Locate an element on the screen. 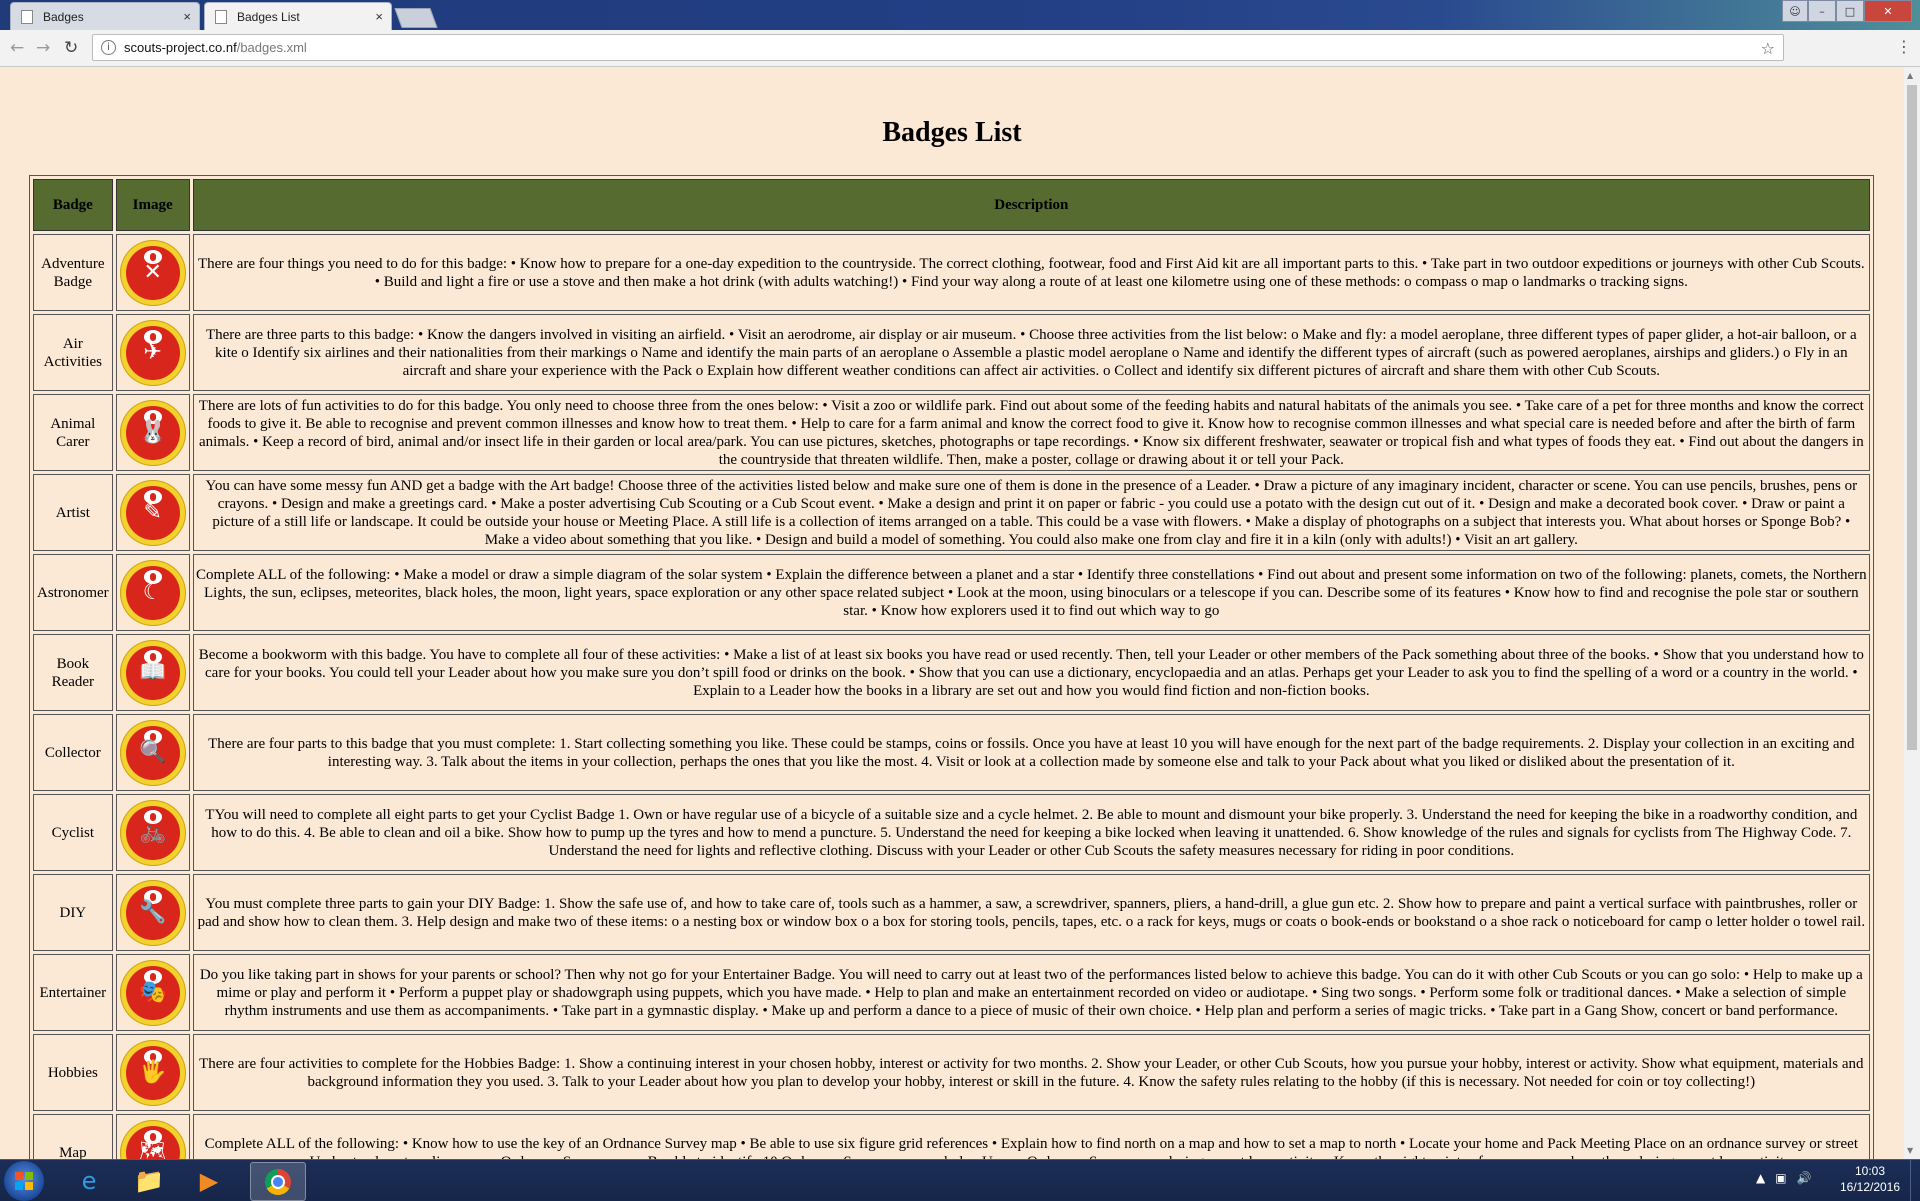 This screenshot has height=1201, width=1920. scroll-up-icon: ▲ is located at coordinates (1910, 75).